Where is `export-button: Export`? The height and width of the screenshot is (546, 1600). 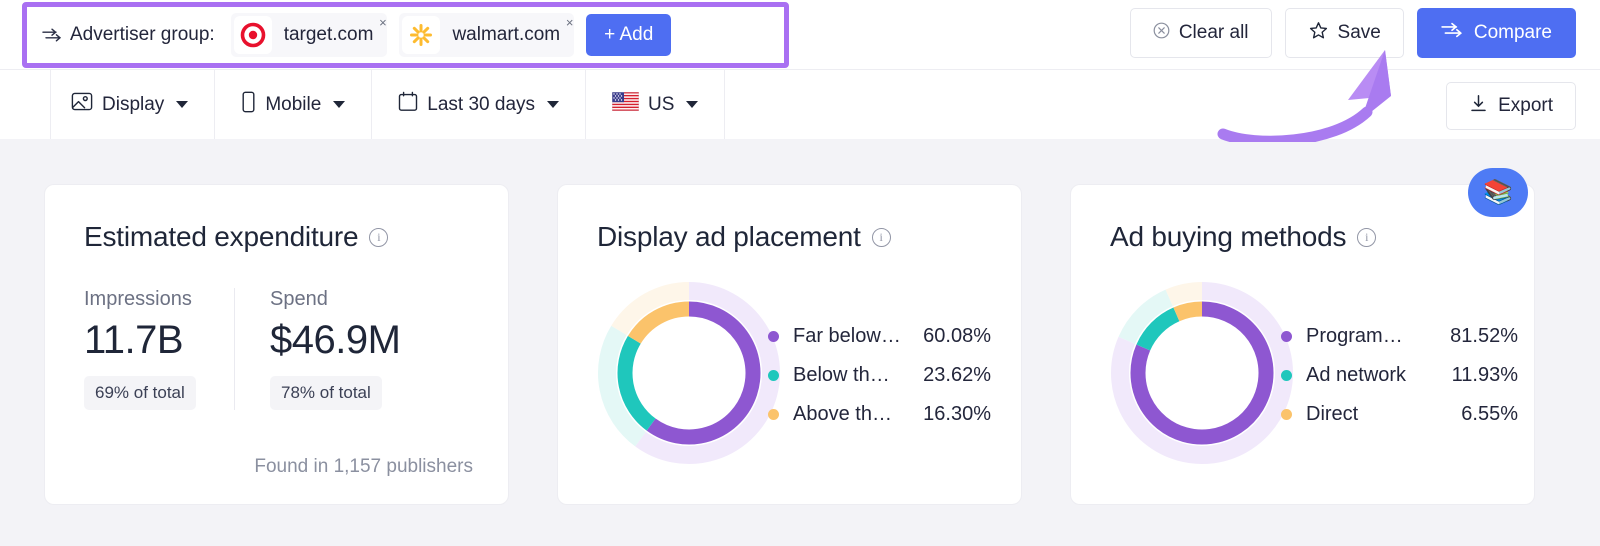
export-button: Export is located at coordinates (1511, 106).